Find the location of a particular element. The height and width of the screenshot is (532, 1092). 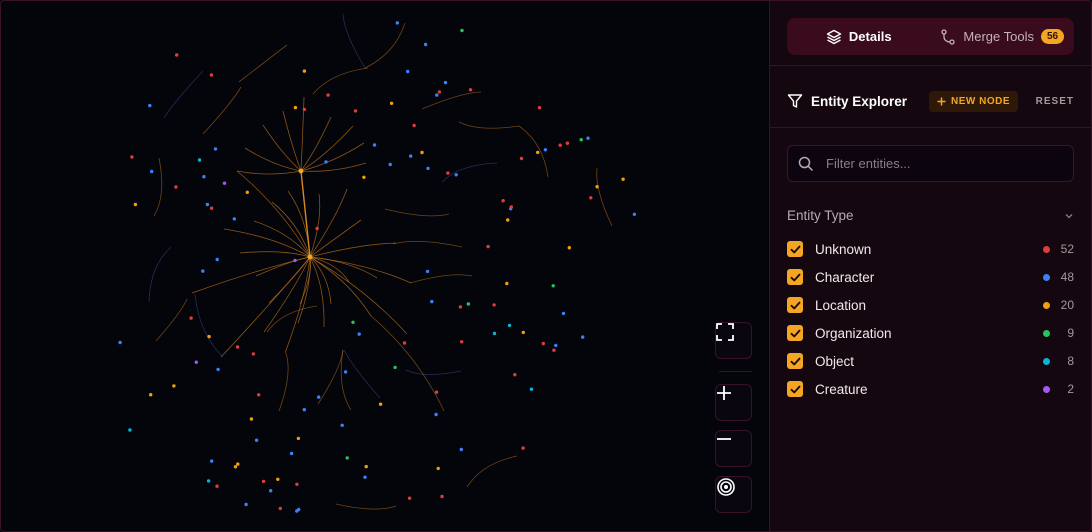

search-icon is located at coordinates (806, 163).